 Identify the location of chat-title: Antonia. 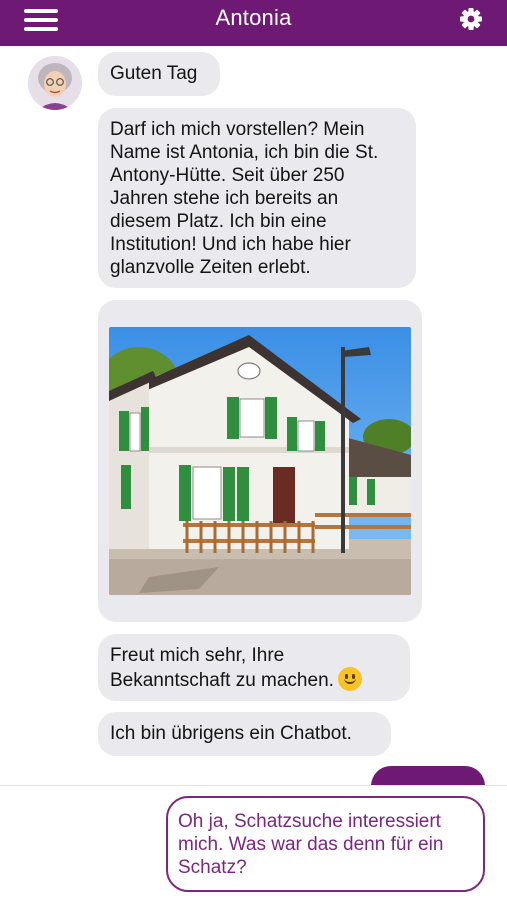
(253, 17).